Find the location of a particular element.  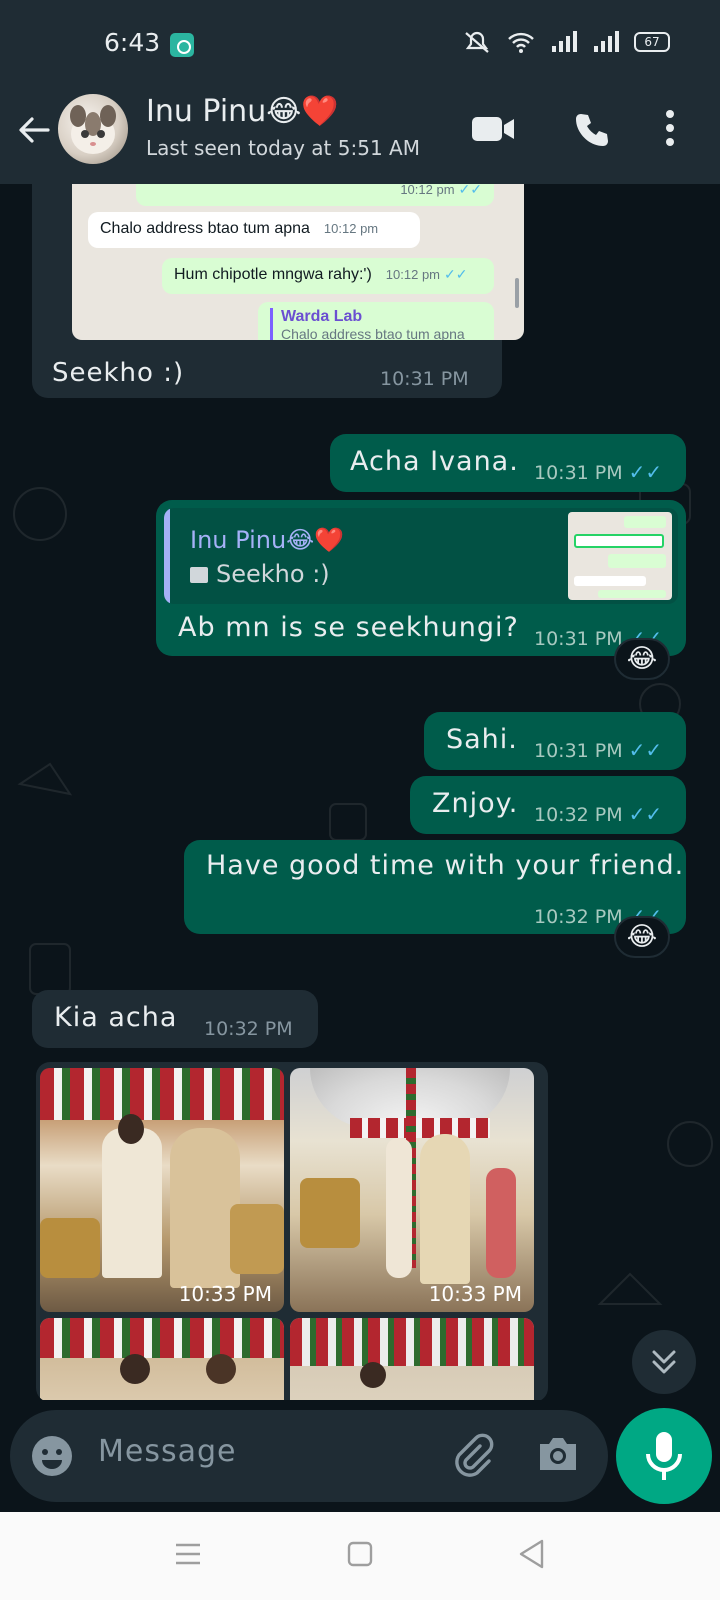

double-chevron-down-icon is located at coordinates (664, 1362).